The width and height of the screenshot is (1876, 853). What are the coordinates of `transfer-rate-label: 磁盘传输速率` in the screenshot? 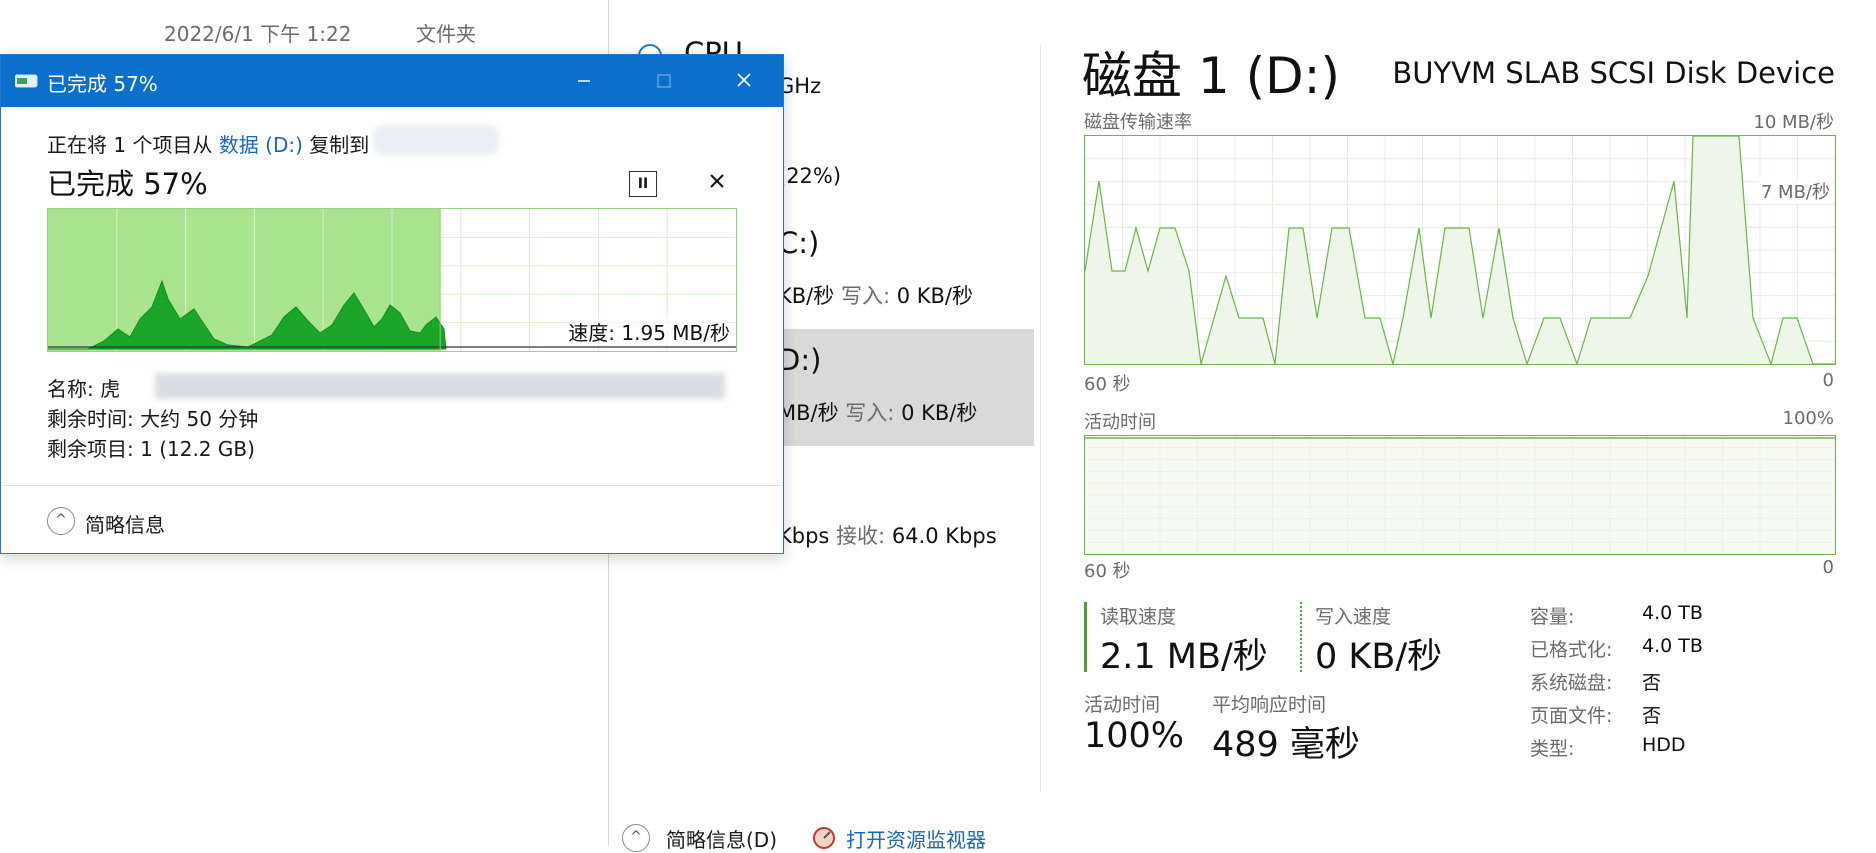 It's located at (1138, 122).